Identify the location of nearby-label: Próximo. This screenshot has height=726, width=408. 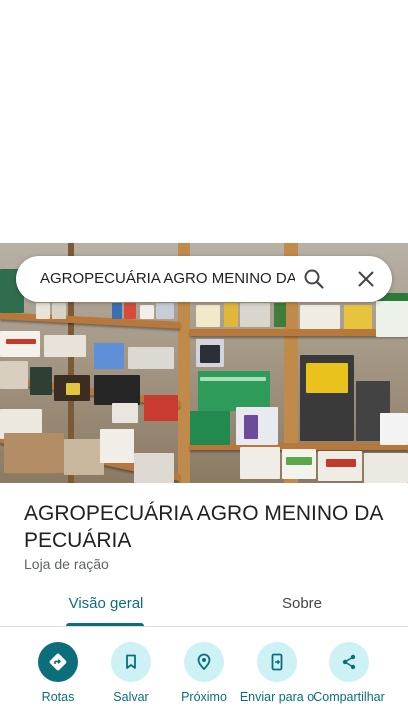
(204, 697).